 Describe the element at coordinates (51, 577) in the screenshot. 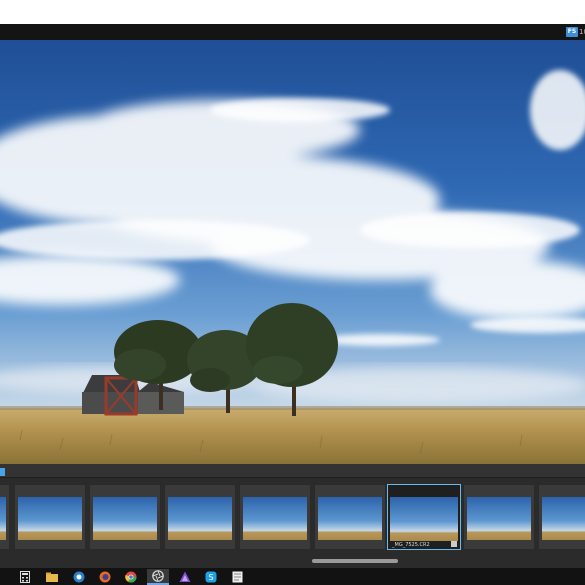

I see `file-explorer-icon` at that location.